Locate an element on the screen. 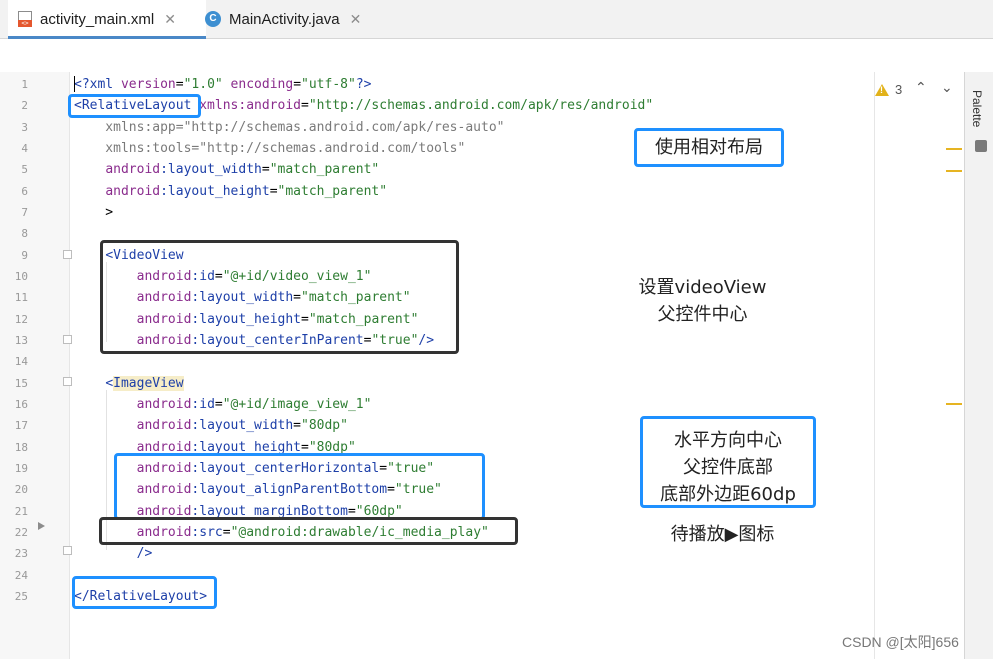 This screenshot has width=993, height=659. code-line: android:layout_height="match_parent" is located at coordinates (230, 191).